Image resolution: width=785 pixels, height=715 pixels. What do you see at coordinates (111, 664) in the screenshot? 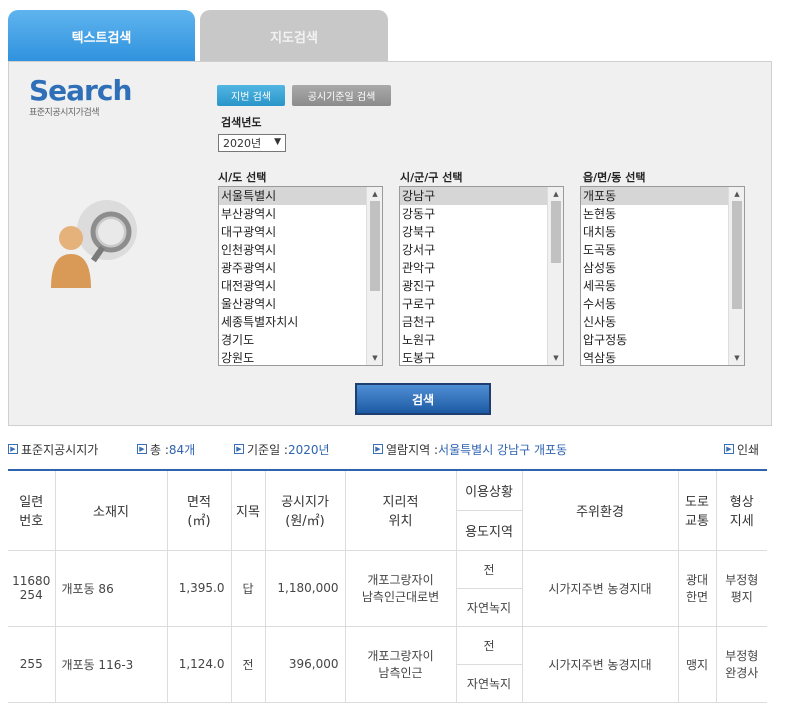
I see `cell-location: 개포동 116-3` at bounding box center [111, 664].